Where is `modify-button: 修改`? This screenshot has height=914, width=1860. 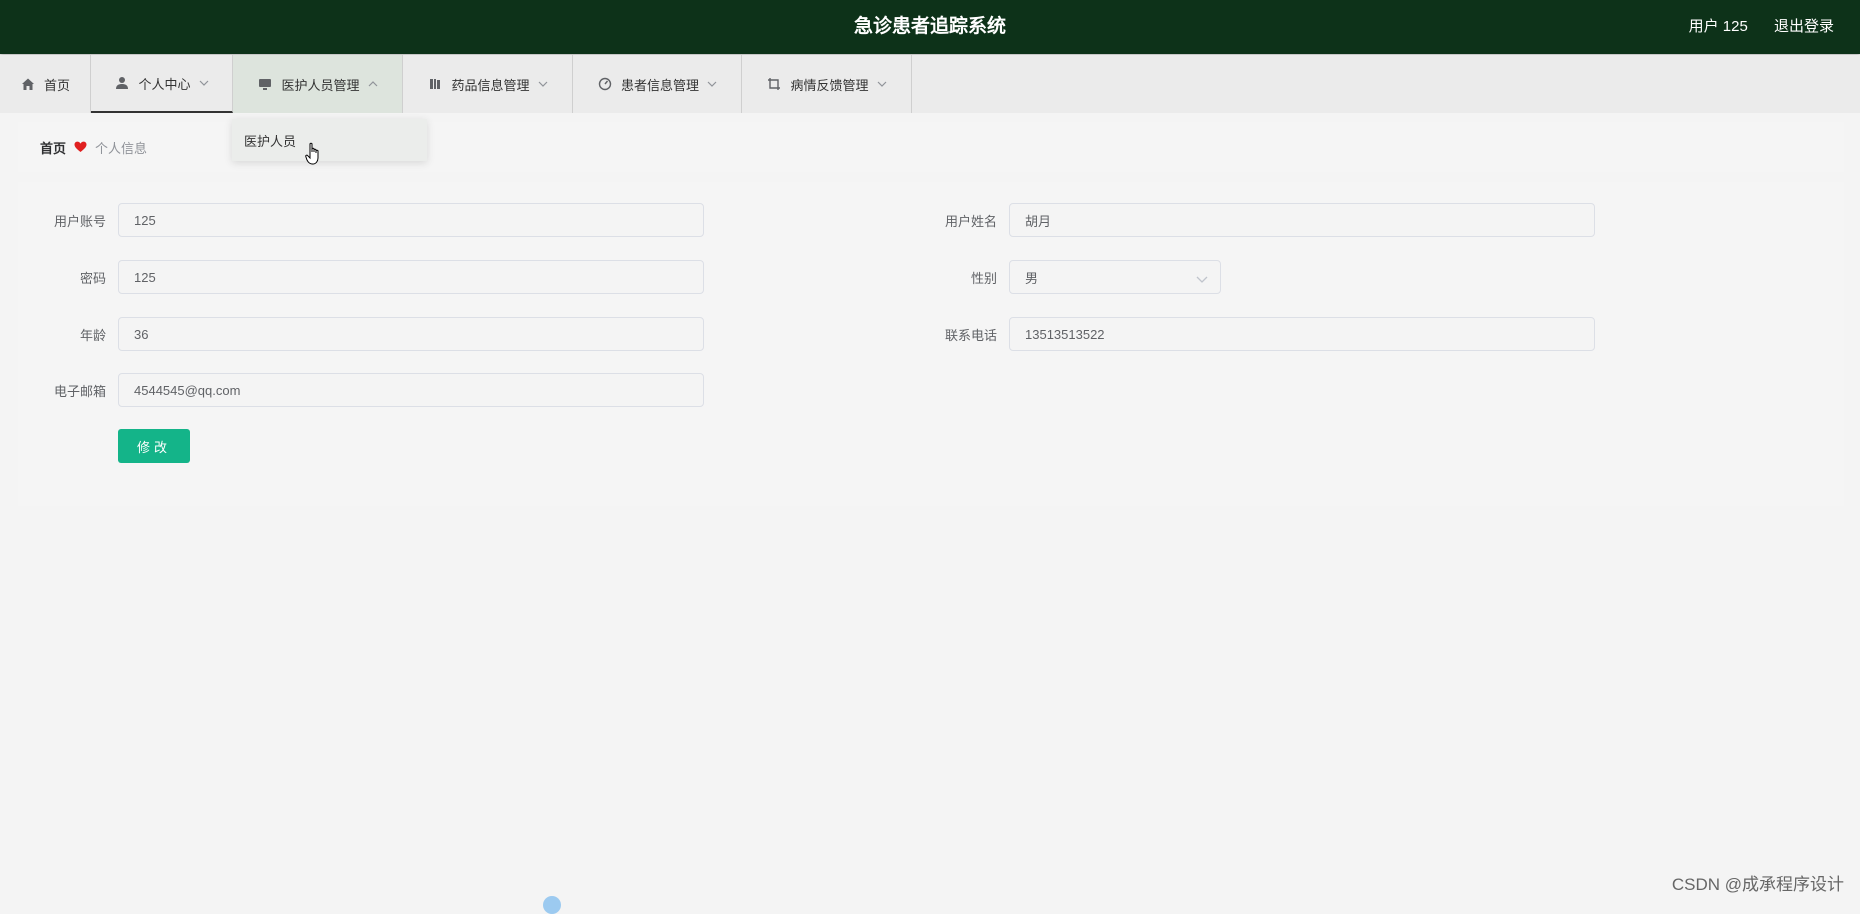 modify-button: 修改 is located at coordinates (154, 446).